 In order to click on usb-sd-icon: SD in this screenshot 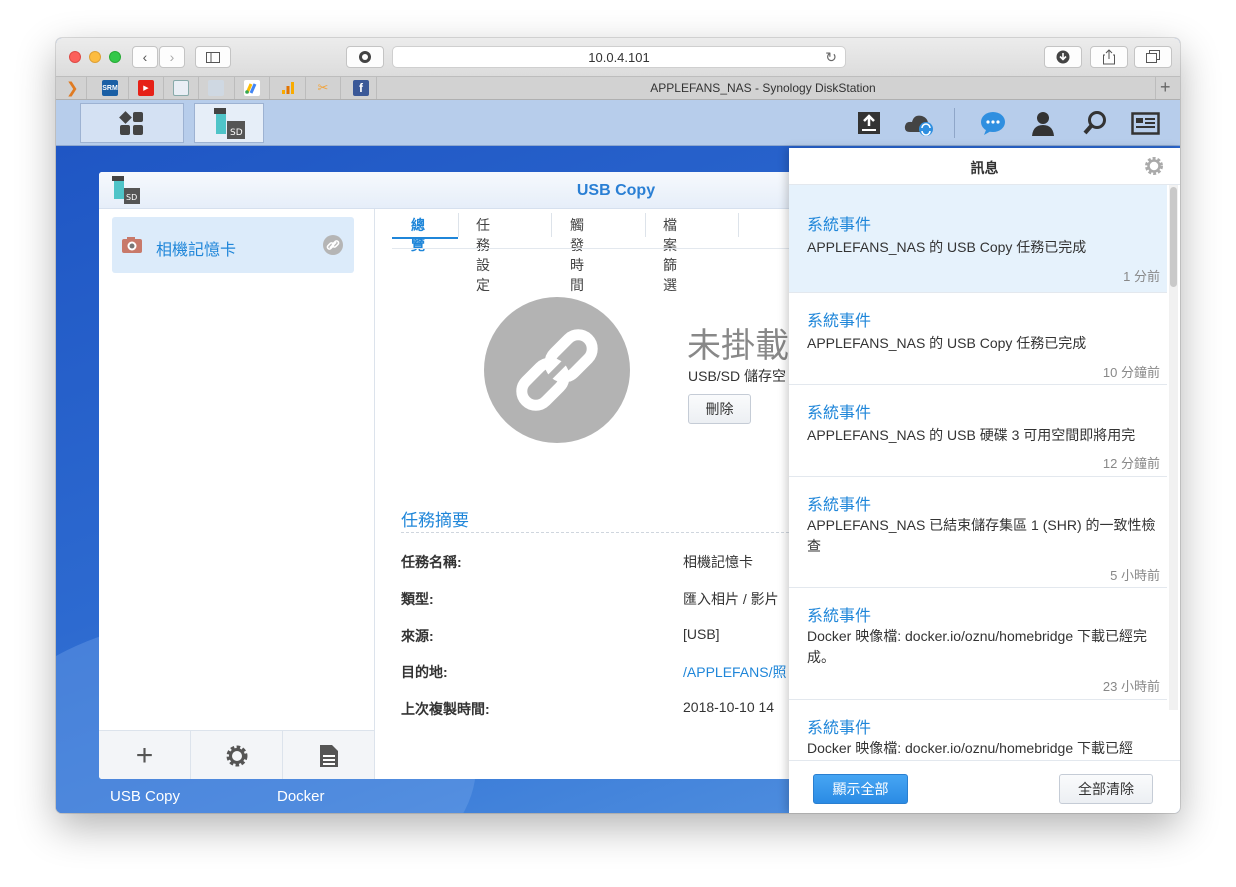, I will do `click(229, 123)`.